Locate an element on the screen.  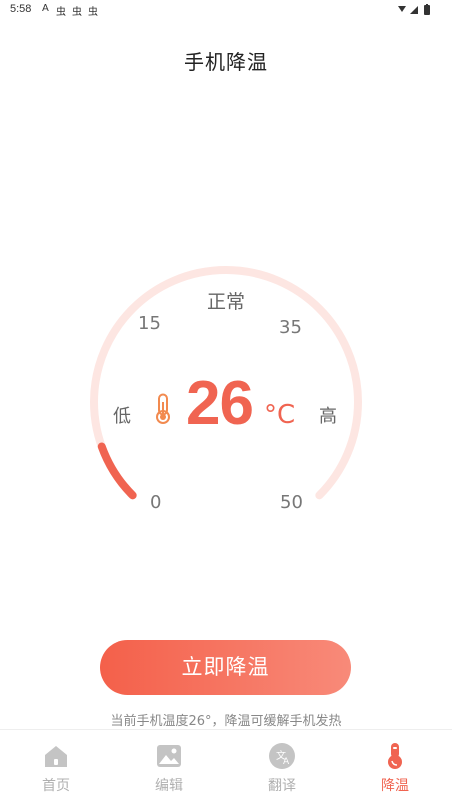
temperature-unit: °C is located at coordinates (280, 415).